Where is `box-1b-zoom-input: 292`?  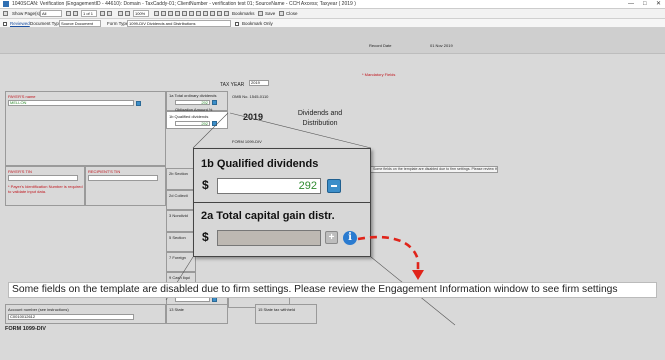
box-1b-zoom-input: 292 is located at coordinates (269, 186).